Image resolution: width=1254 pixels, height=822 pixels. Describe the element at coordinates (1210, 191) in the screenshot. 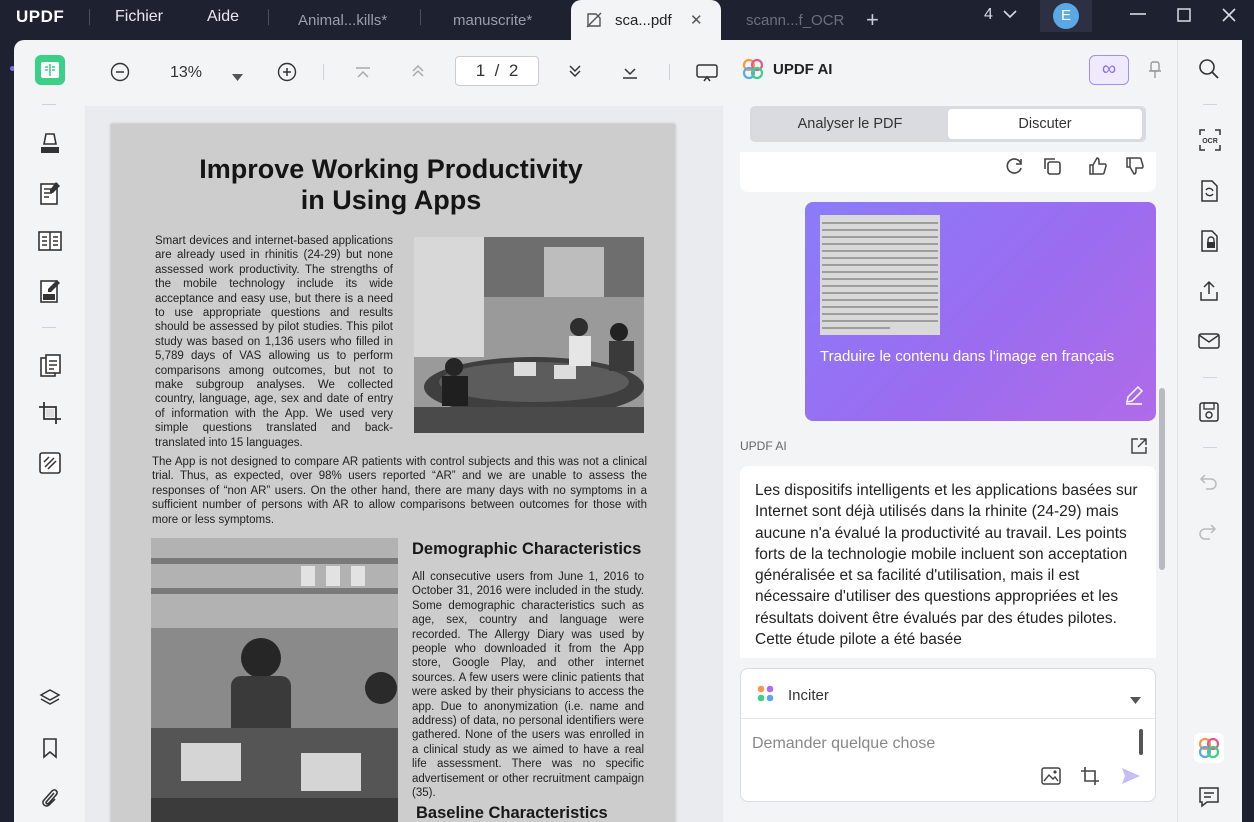

I see `convert-pdf-icon` at that location.